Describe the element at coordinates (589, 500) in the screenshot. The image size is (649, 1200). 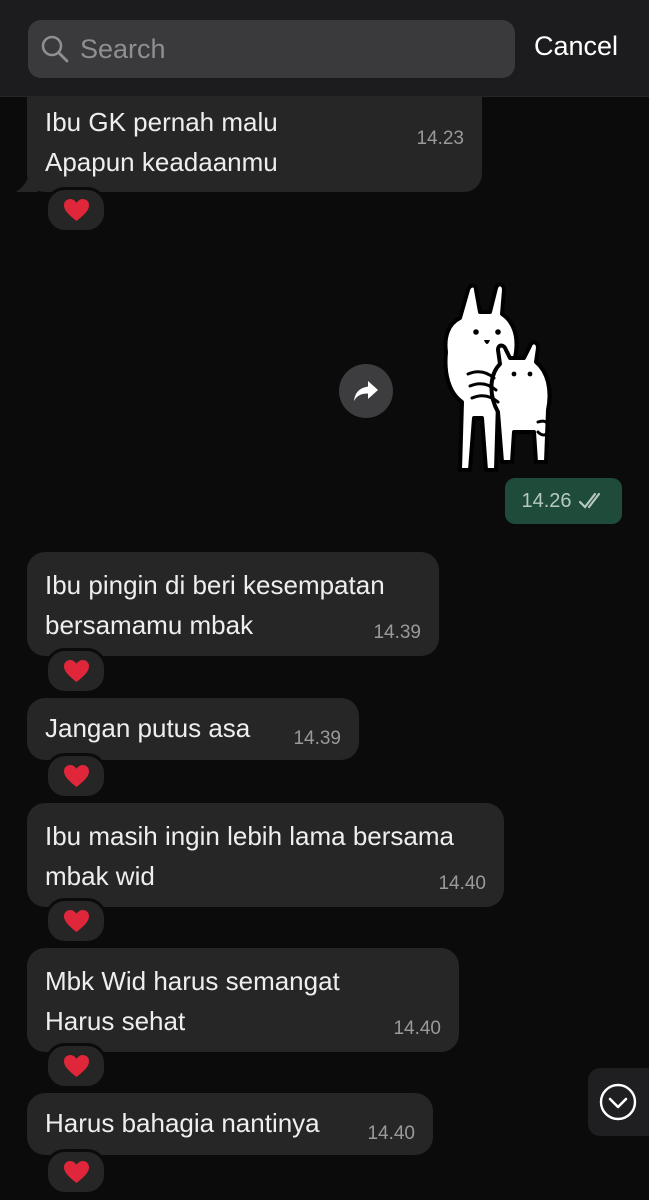
I see `double-check-icon` at that location.